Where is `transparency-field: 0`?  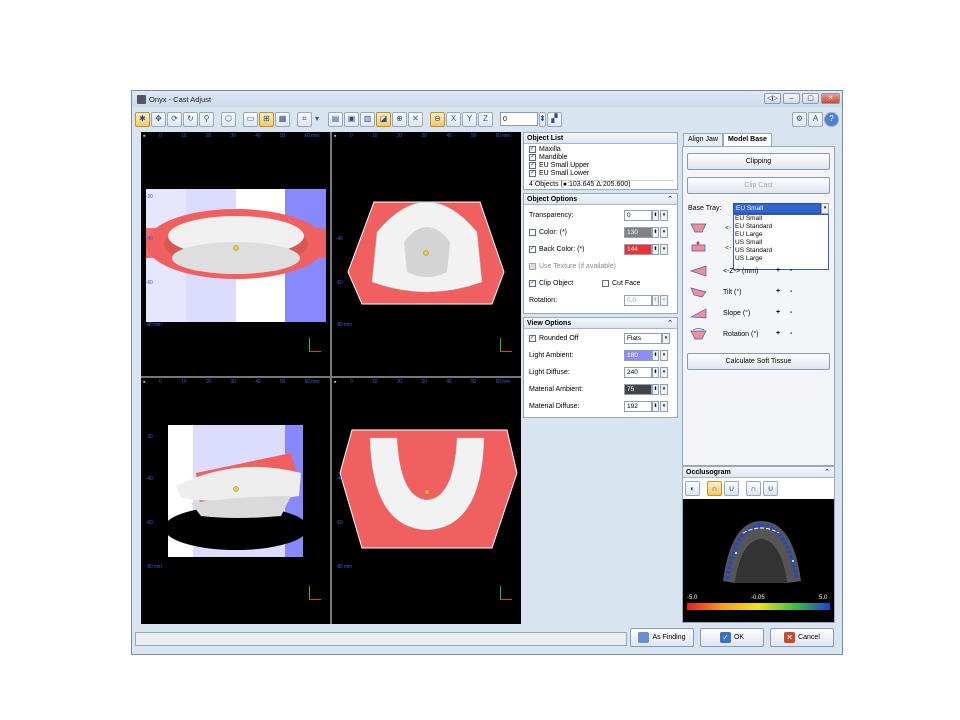
transparency-field: 0 is located at coordinates (638, 215).